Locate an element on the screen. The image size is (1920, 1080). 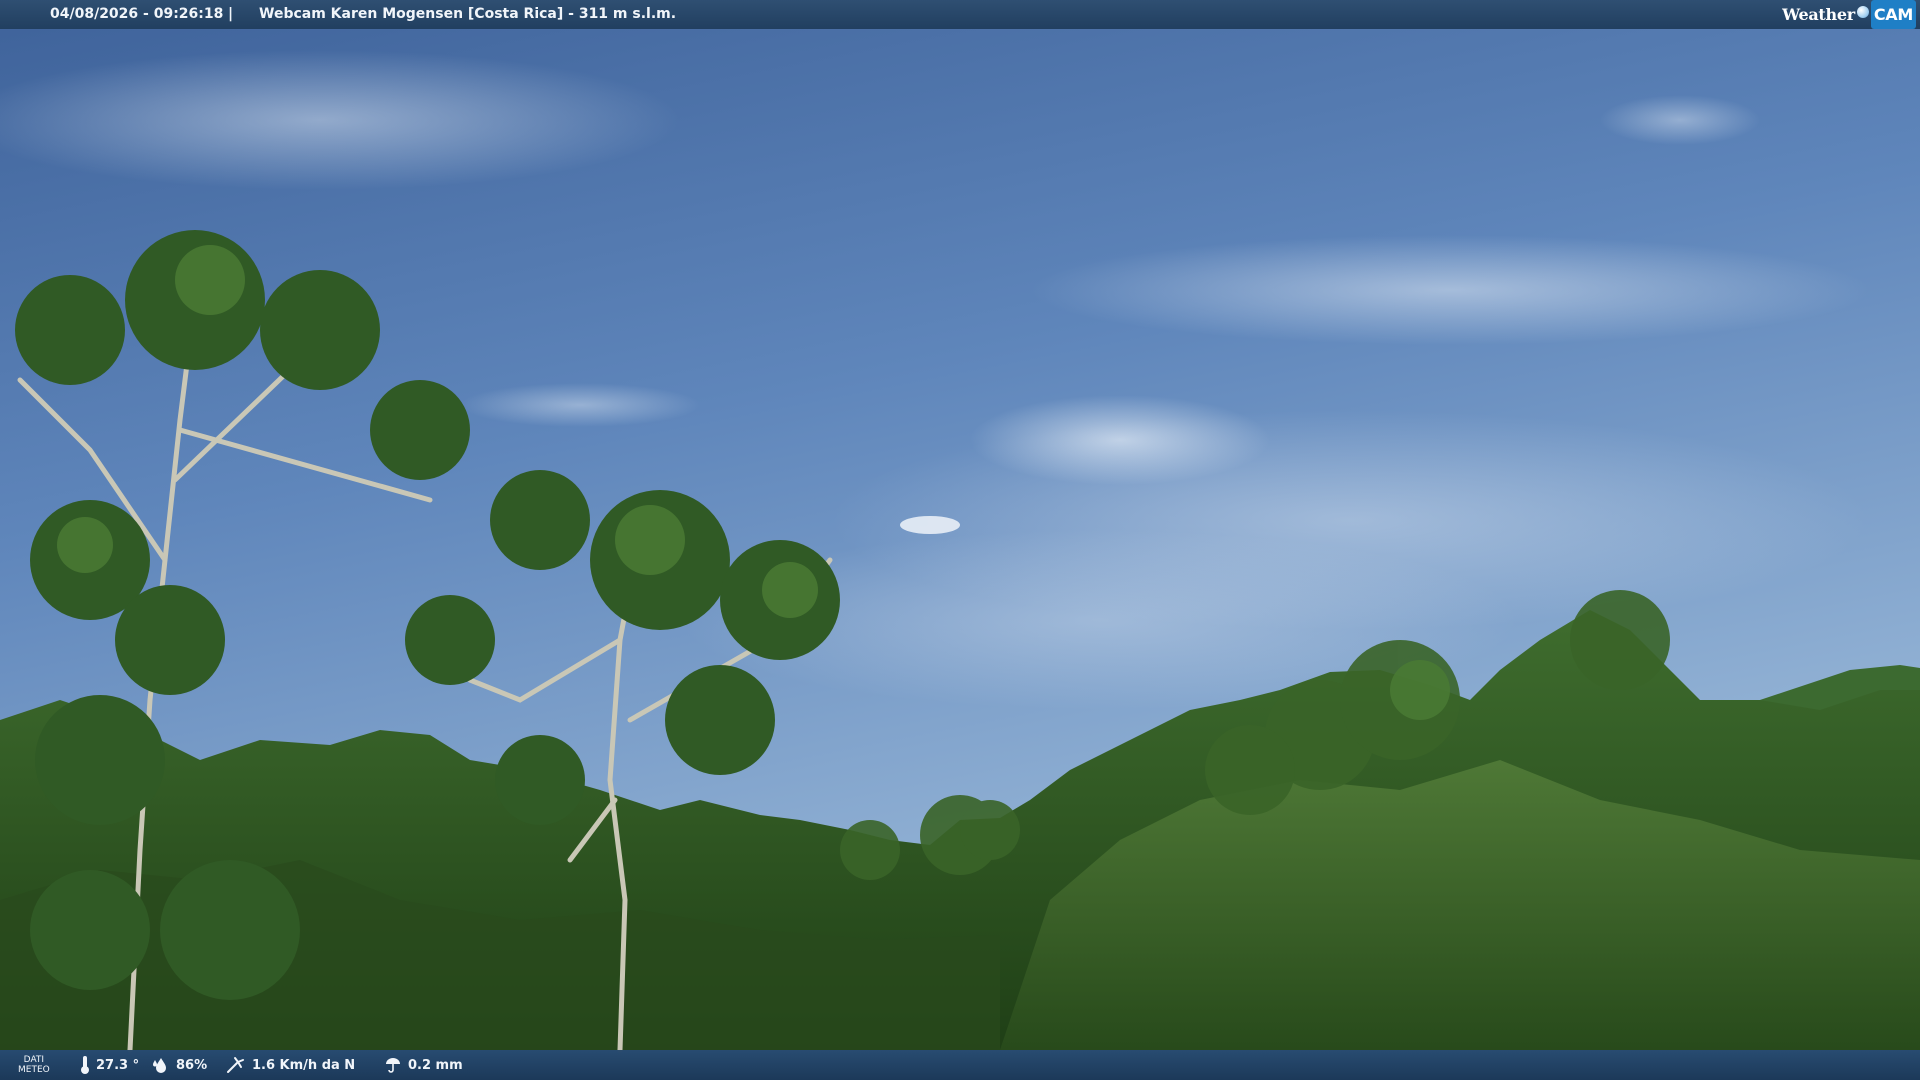
logo-weather-text: Weather is located at coordinates (1818, 14).